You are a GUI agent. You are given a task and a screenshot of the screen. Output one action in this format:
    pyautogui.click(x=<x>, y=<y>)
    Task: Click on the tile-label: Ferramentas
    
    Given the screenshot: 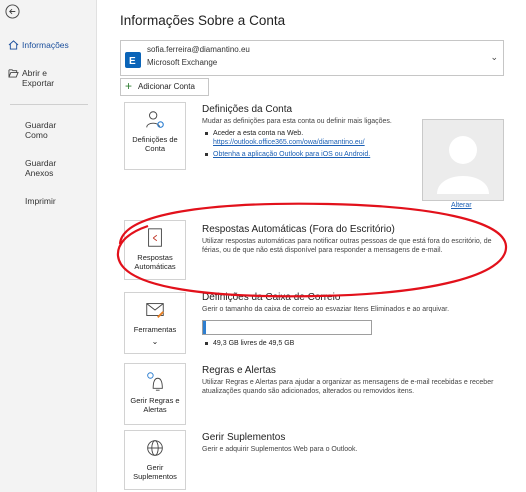 What is the action you would take?
    pyautogui.click(x=155, y=329)
    